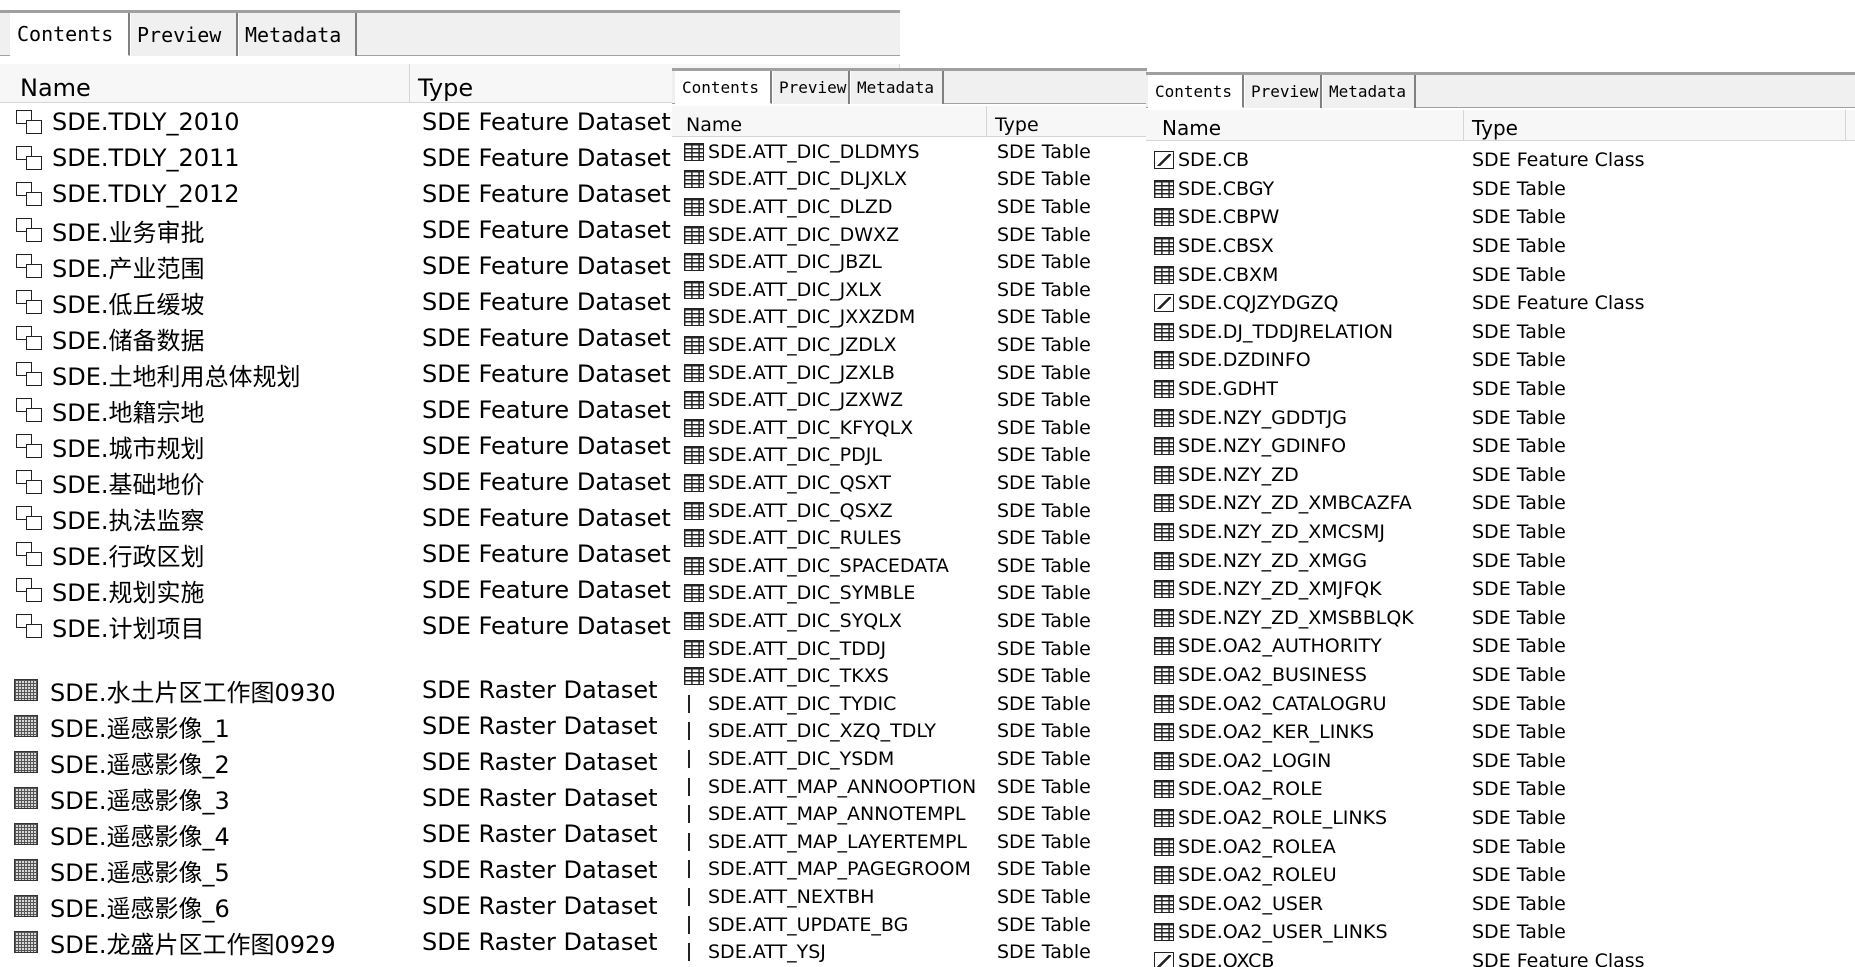 Image resolution: width=1855 pixels, height=967 pixels. I want to click on feature-dataset-icon, so click(29, 518).